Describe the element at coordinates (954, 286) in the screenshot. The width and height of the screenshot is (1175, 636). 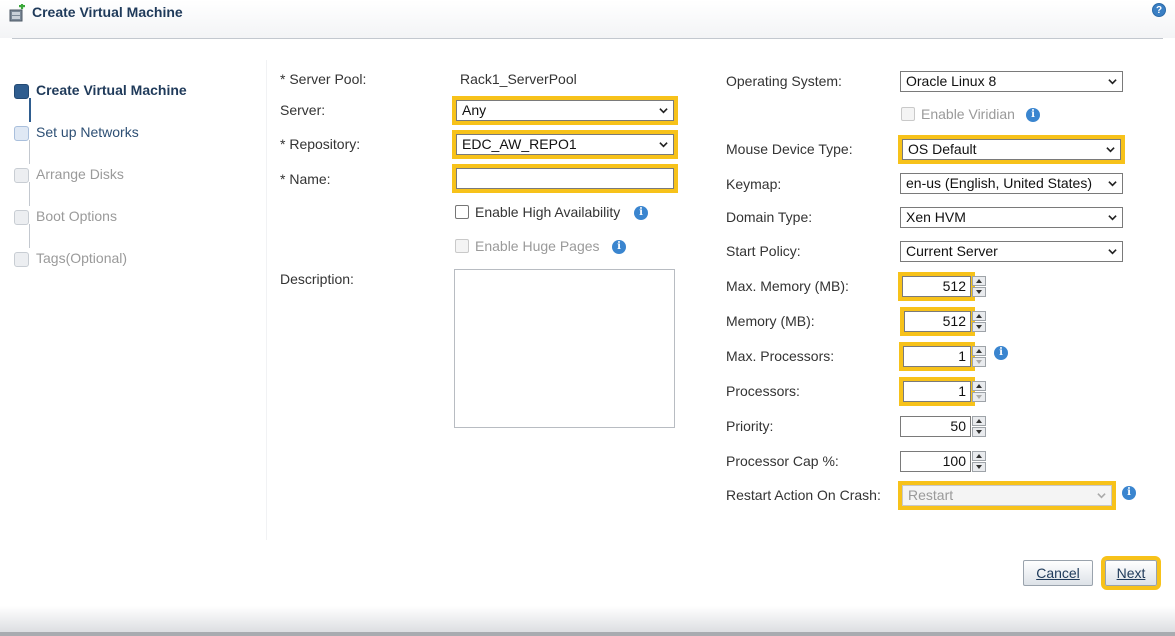
I see `max-memory-value: 512` at that location.